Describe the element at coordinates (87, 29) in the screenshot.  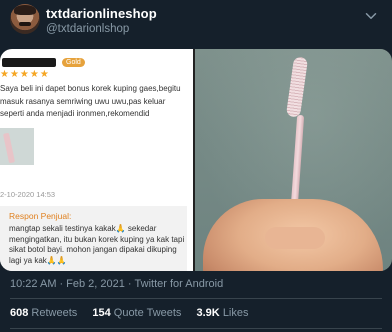
I see `user-handle: @txtdarionlshop` at that location.